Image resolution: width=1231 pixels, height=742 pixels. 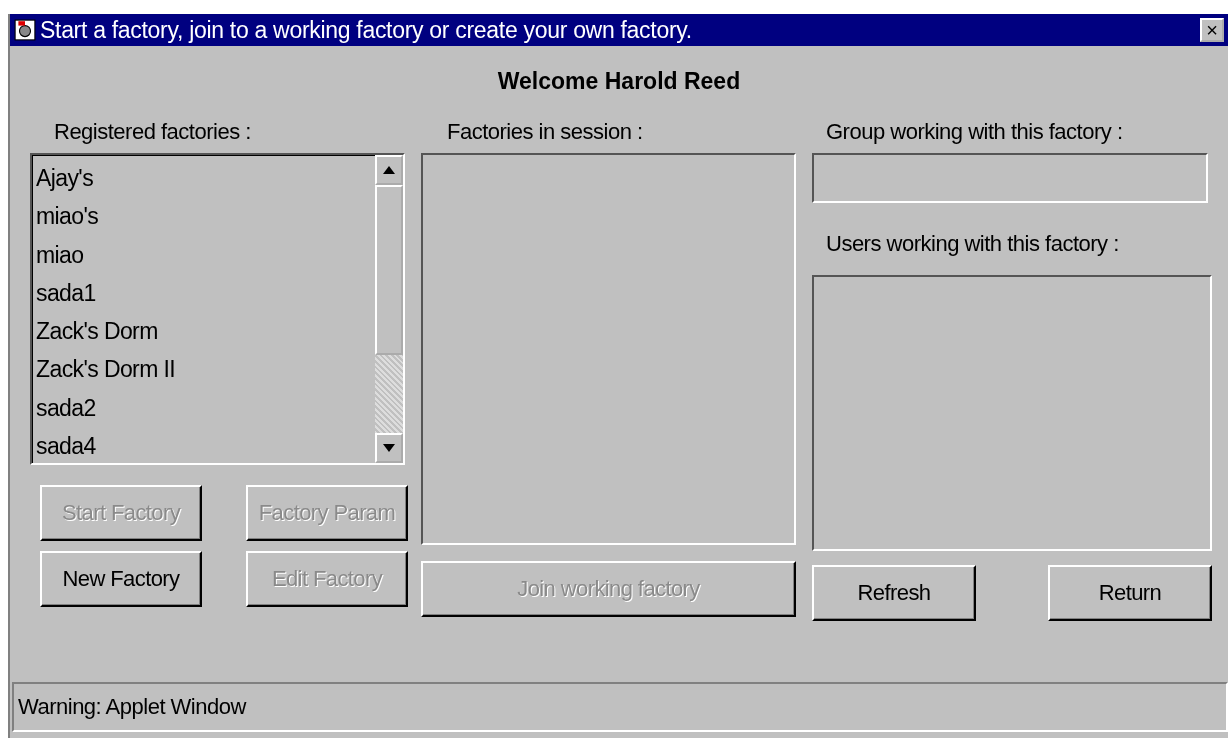 I want to click on list-item: miao, so click(x=203, y=254).